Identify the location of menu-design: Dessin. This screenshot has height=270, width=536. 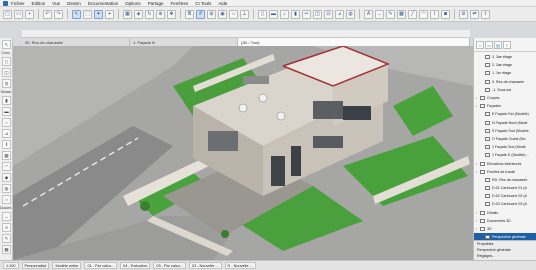
(74, 3).